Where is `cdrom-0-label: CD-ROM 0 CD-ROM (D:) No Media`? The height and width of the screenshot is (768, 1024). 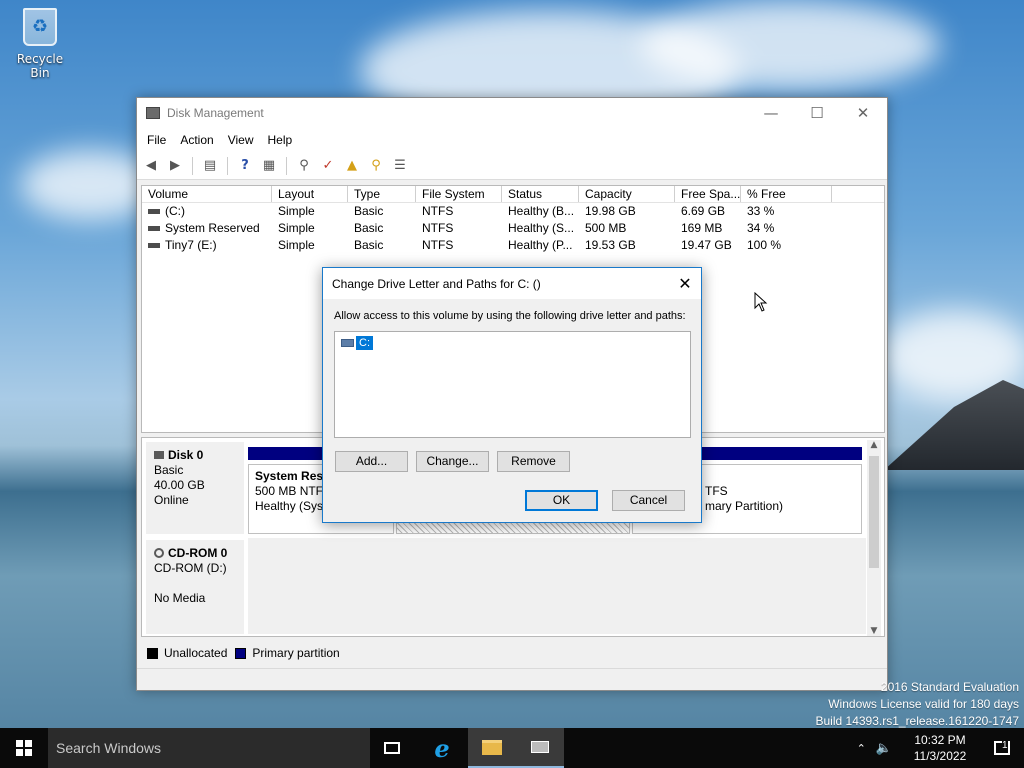
cdrom-0-label: CD-ROM 0 CD-ROM (D:) No Media is located at coordinates (195, 587).